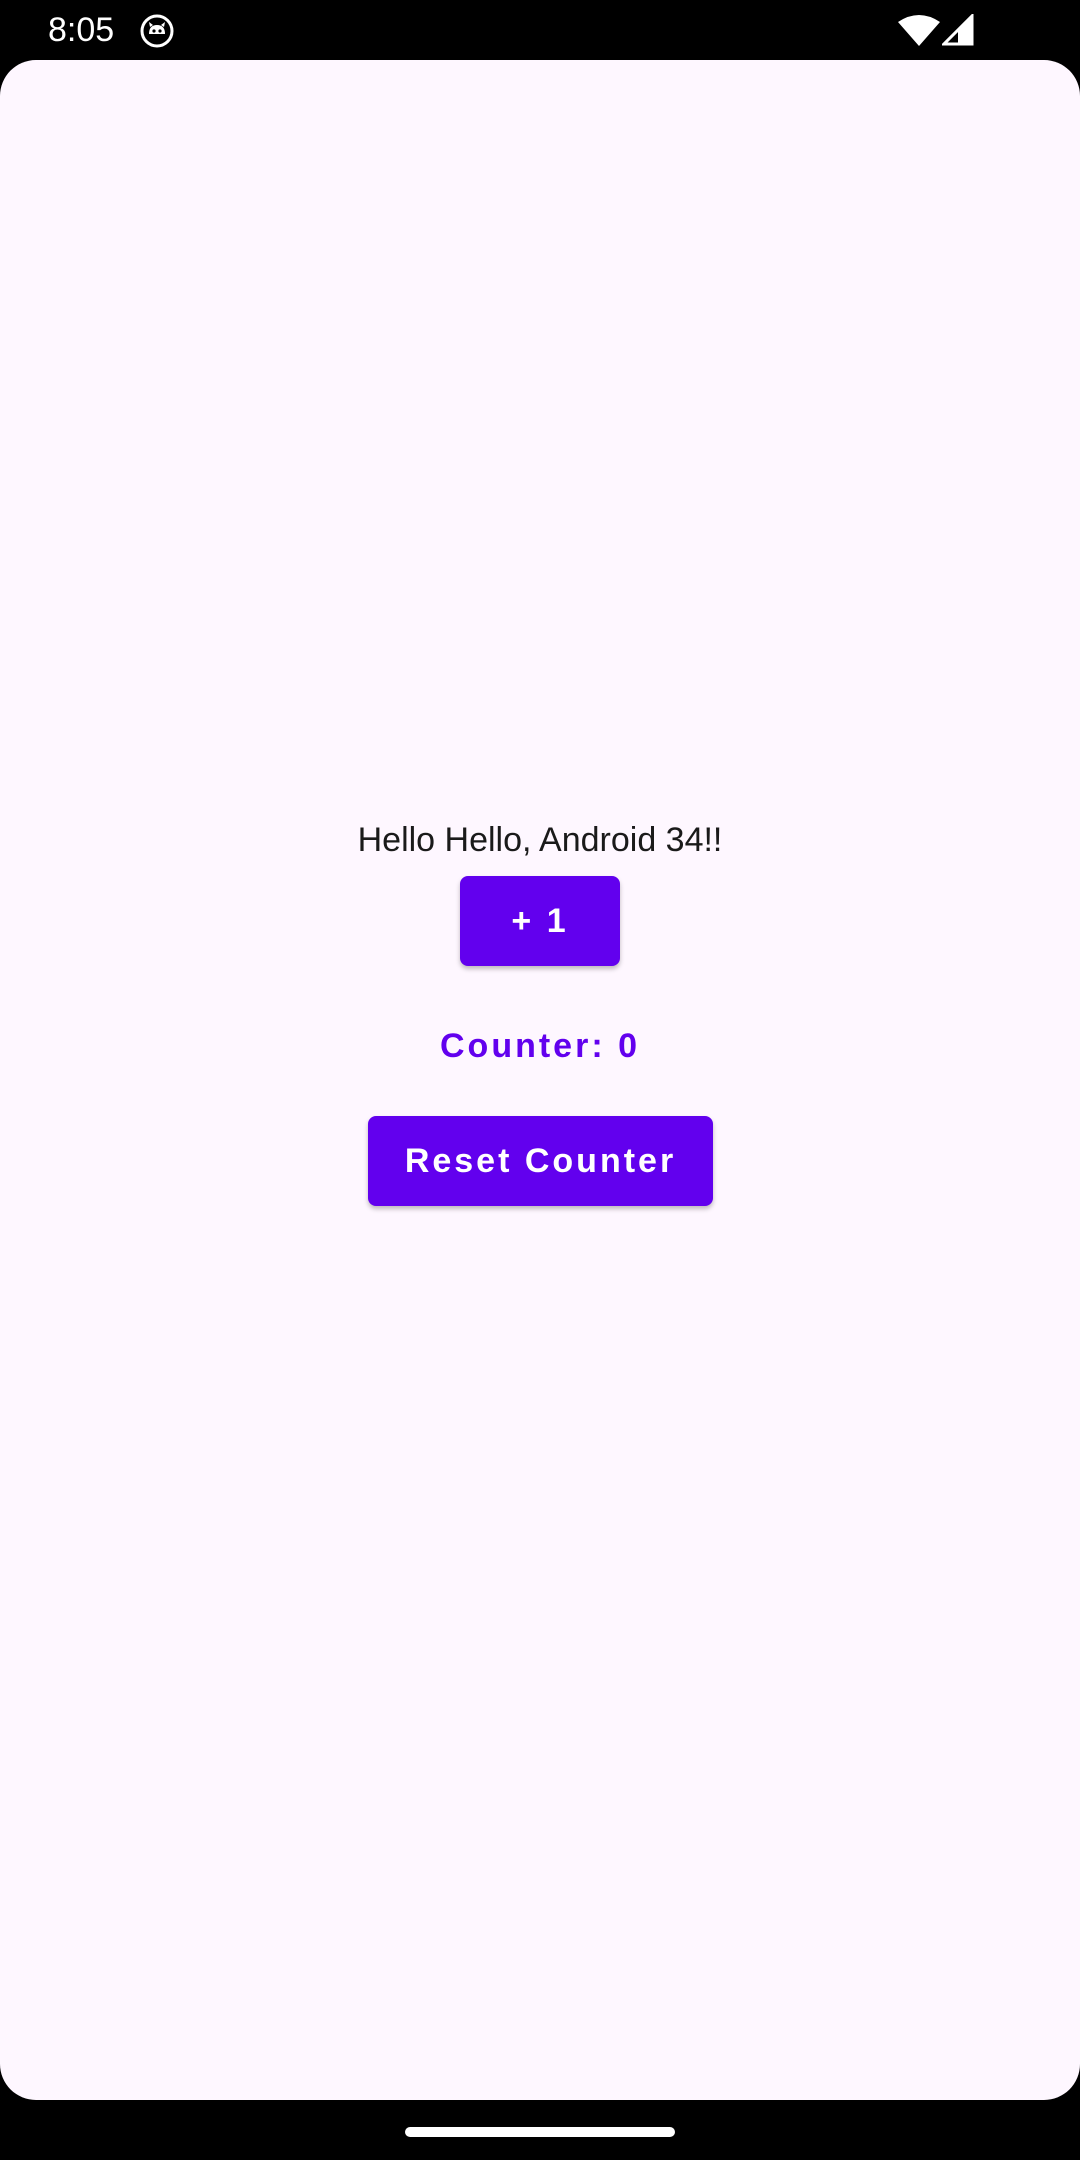 The height and width of the screenshot is (2160, 1080). What do you see at coordinates (540, 840) in the screenshot?
I see `greeting-text: Hello Hello, Android 34!!` at bounding box center [540, 840].